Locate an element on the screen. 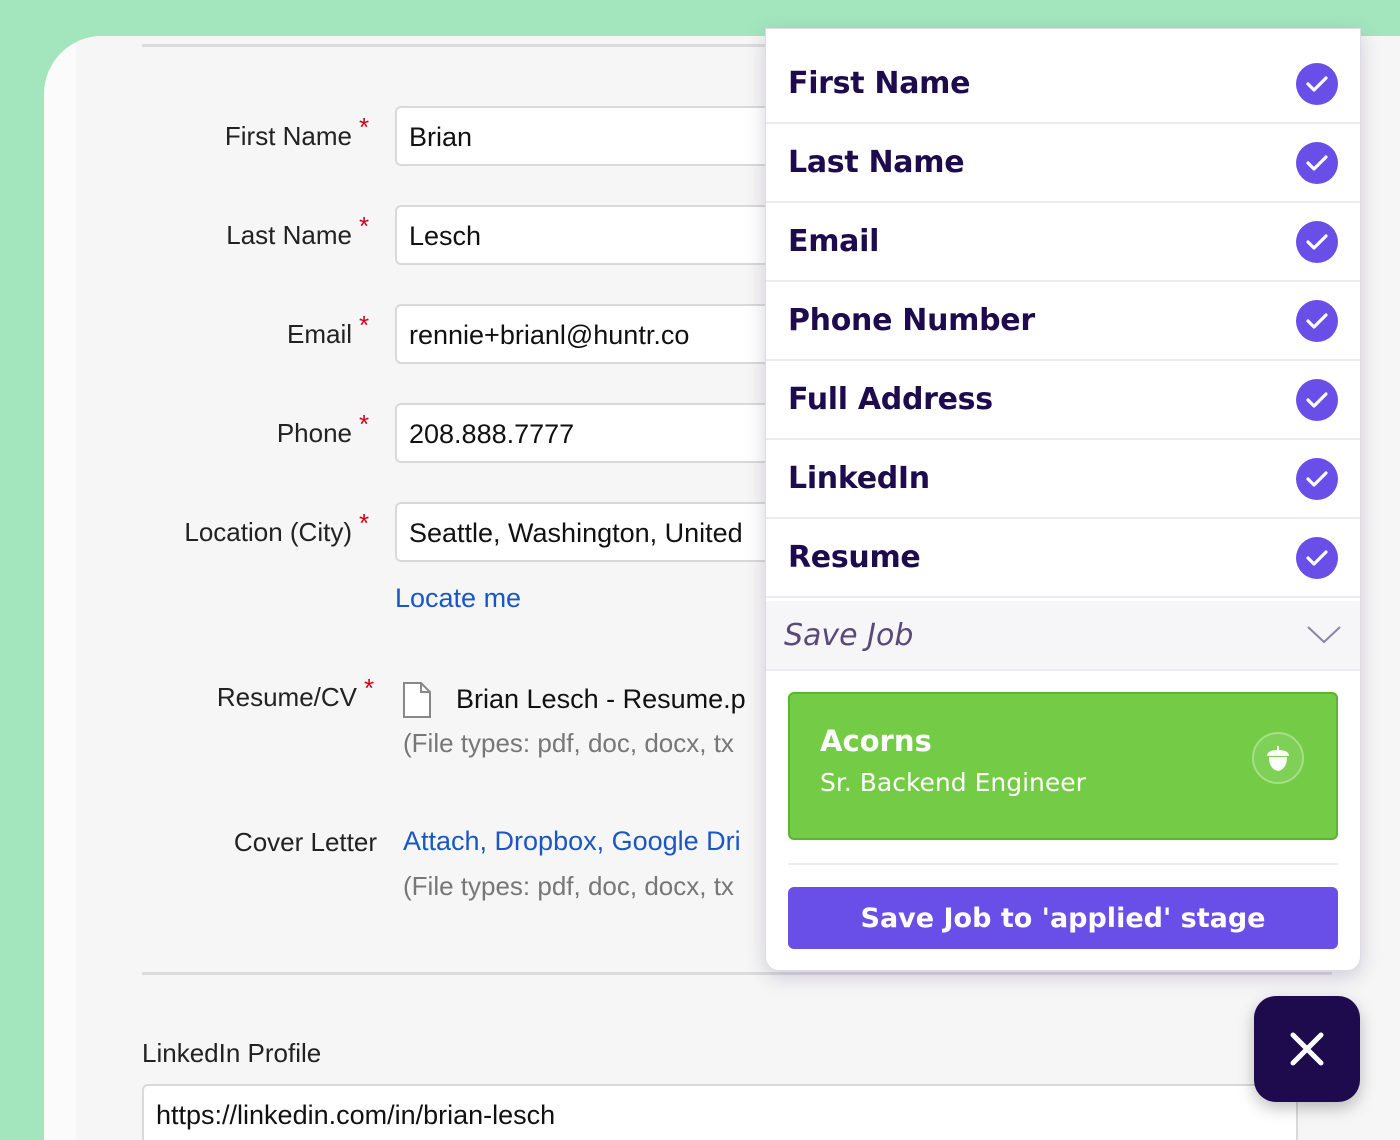 The height and width of the screenshot is (1140, 1400). autofill-field-label: Phone Number is located at coordinates (911, 320).